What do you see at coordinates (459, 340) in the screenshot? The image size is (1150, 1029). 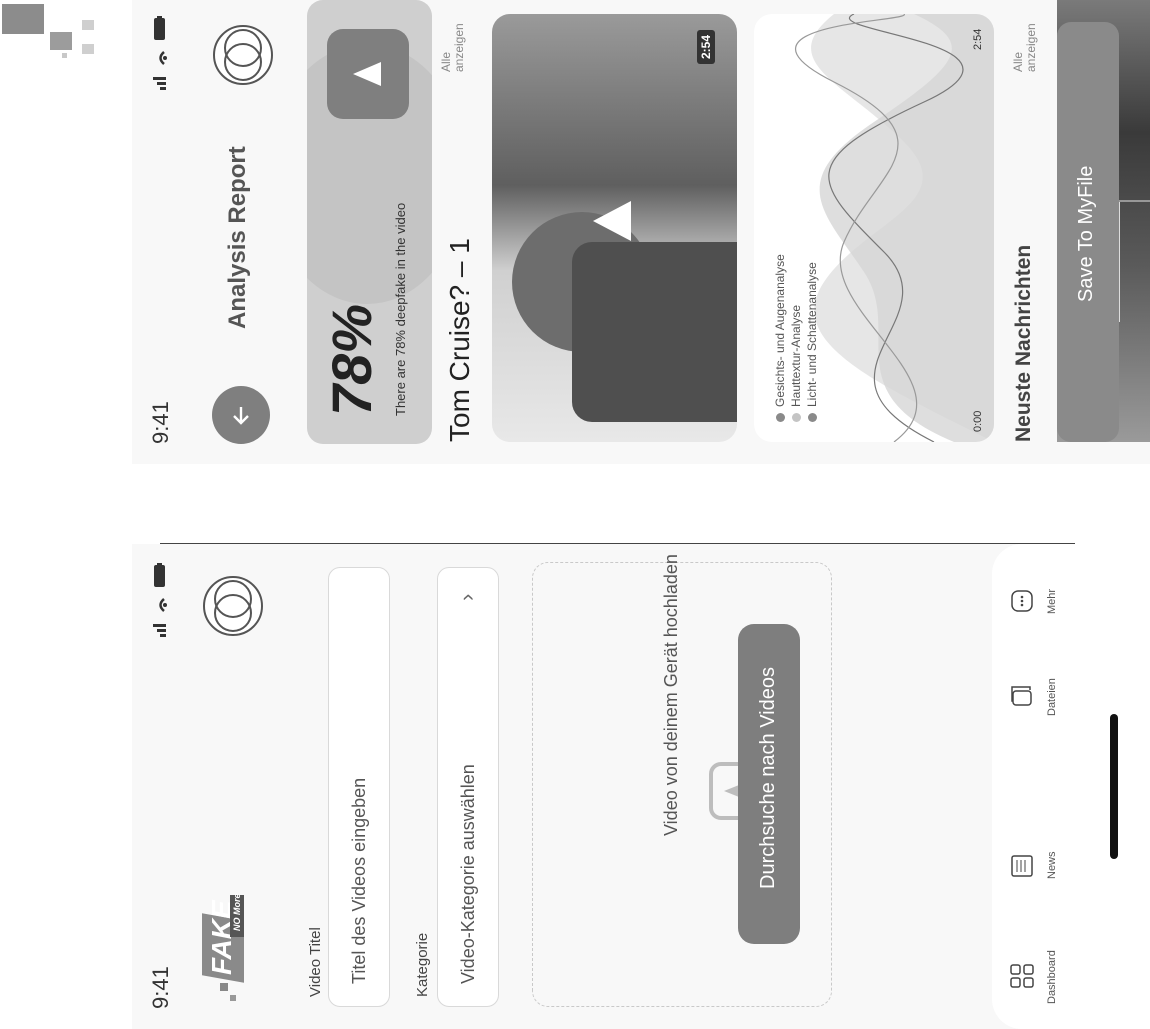 I see `video-title: Tom Cruise? – 1` at bounding box center [459, 340].